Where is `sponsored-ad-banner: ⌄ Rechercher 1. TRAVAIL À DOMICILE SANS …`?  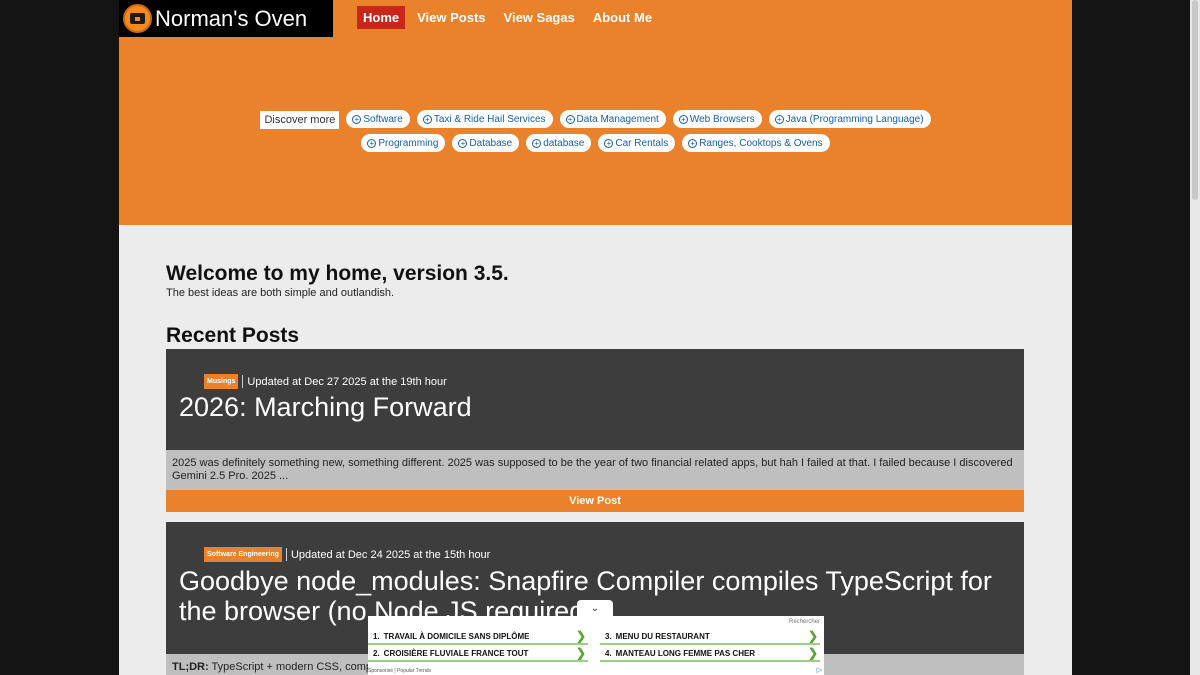
sponsored-ad-banner: ⌄ Rechercher 1. TRAVAIL À DOMICILE SANS … is located at coordinates (596, 637).